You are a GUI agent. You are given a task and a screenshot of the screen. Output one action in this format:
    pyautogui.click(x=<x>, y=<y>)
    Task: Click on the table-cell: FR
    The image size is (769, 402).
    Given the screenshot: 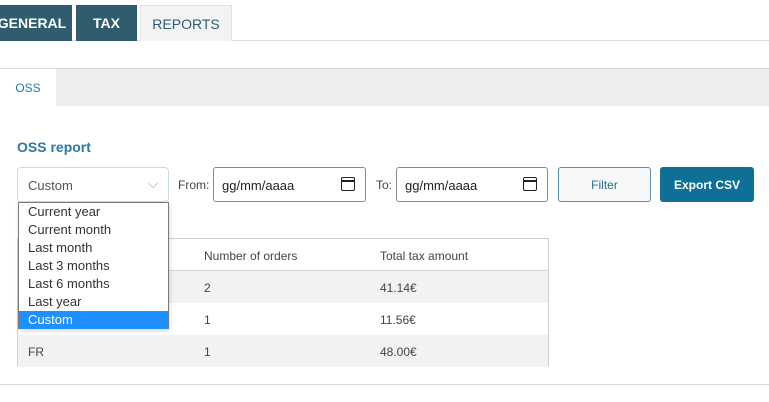 What is the action you would take?
    pyautogui.click(x=36, y=352)
    